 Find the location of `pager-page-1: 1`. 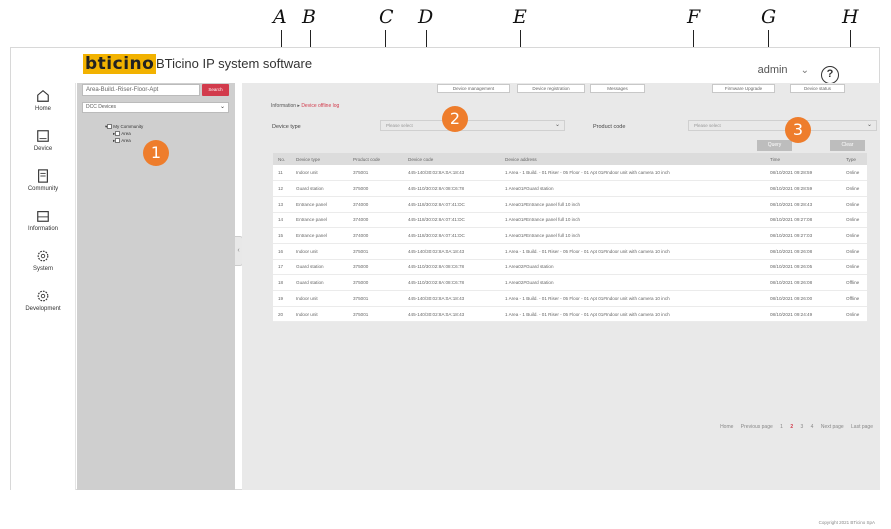

pager-page-1: 1 is located at coordinates (781, 427).